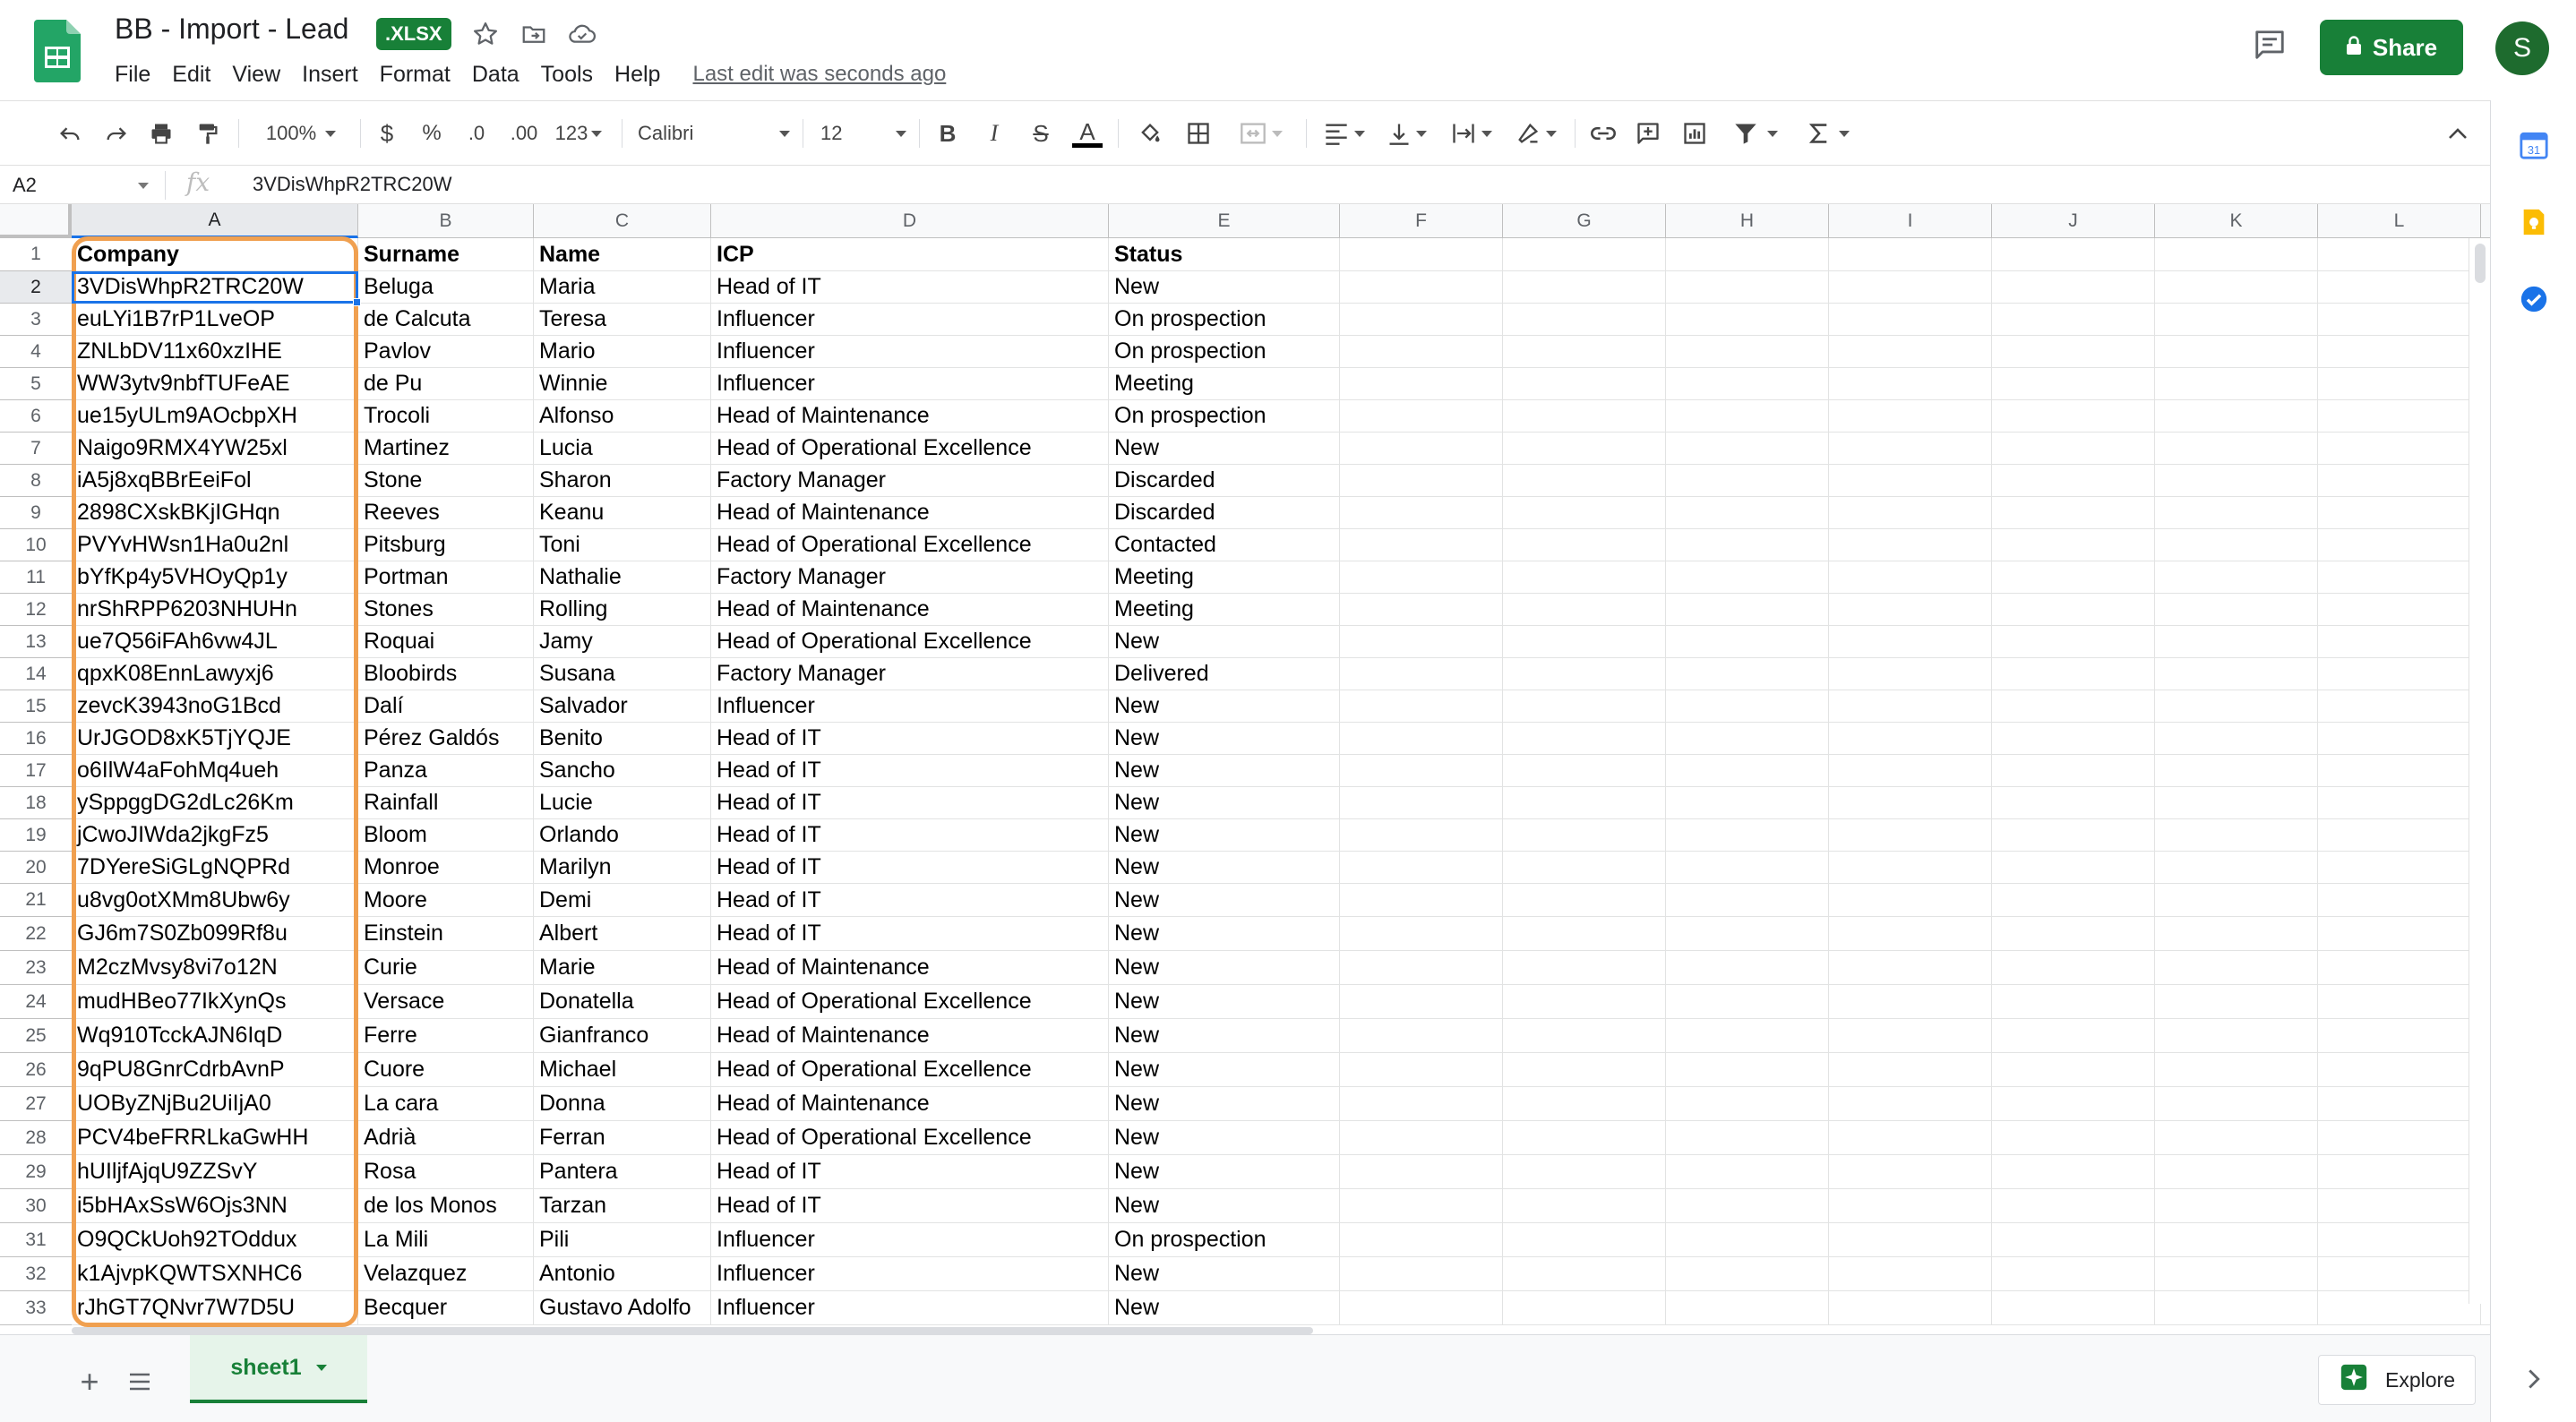  Describe the element at coordinates (116, 133) in the screenshot. I see `redo-icon` at that location.